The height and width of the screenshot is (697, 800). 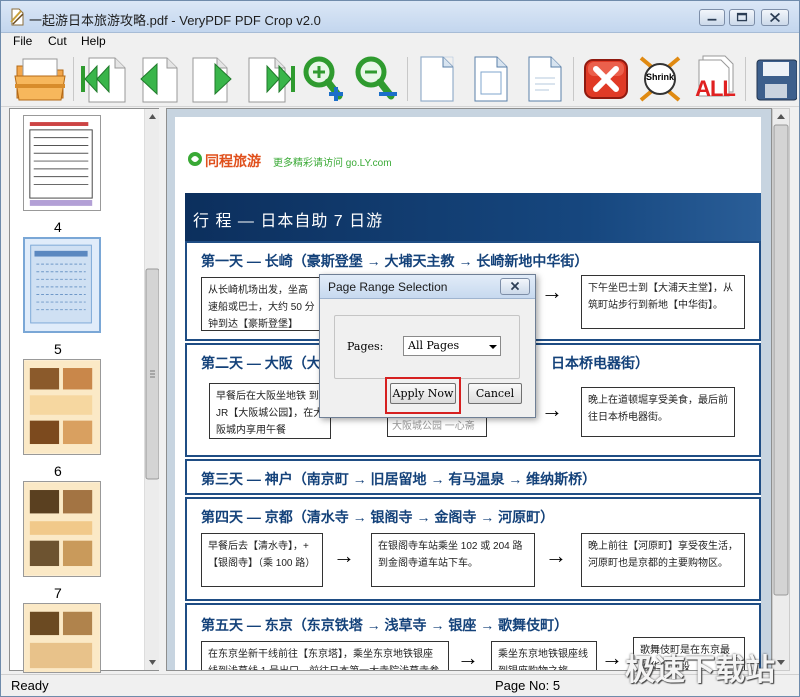 What do you see at coordinates (700, 670) in the screenshot?
I see `watermark-text: 极速下载站` at bounding box center [700, 670].